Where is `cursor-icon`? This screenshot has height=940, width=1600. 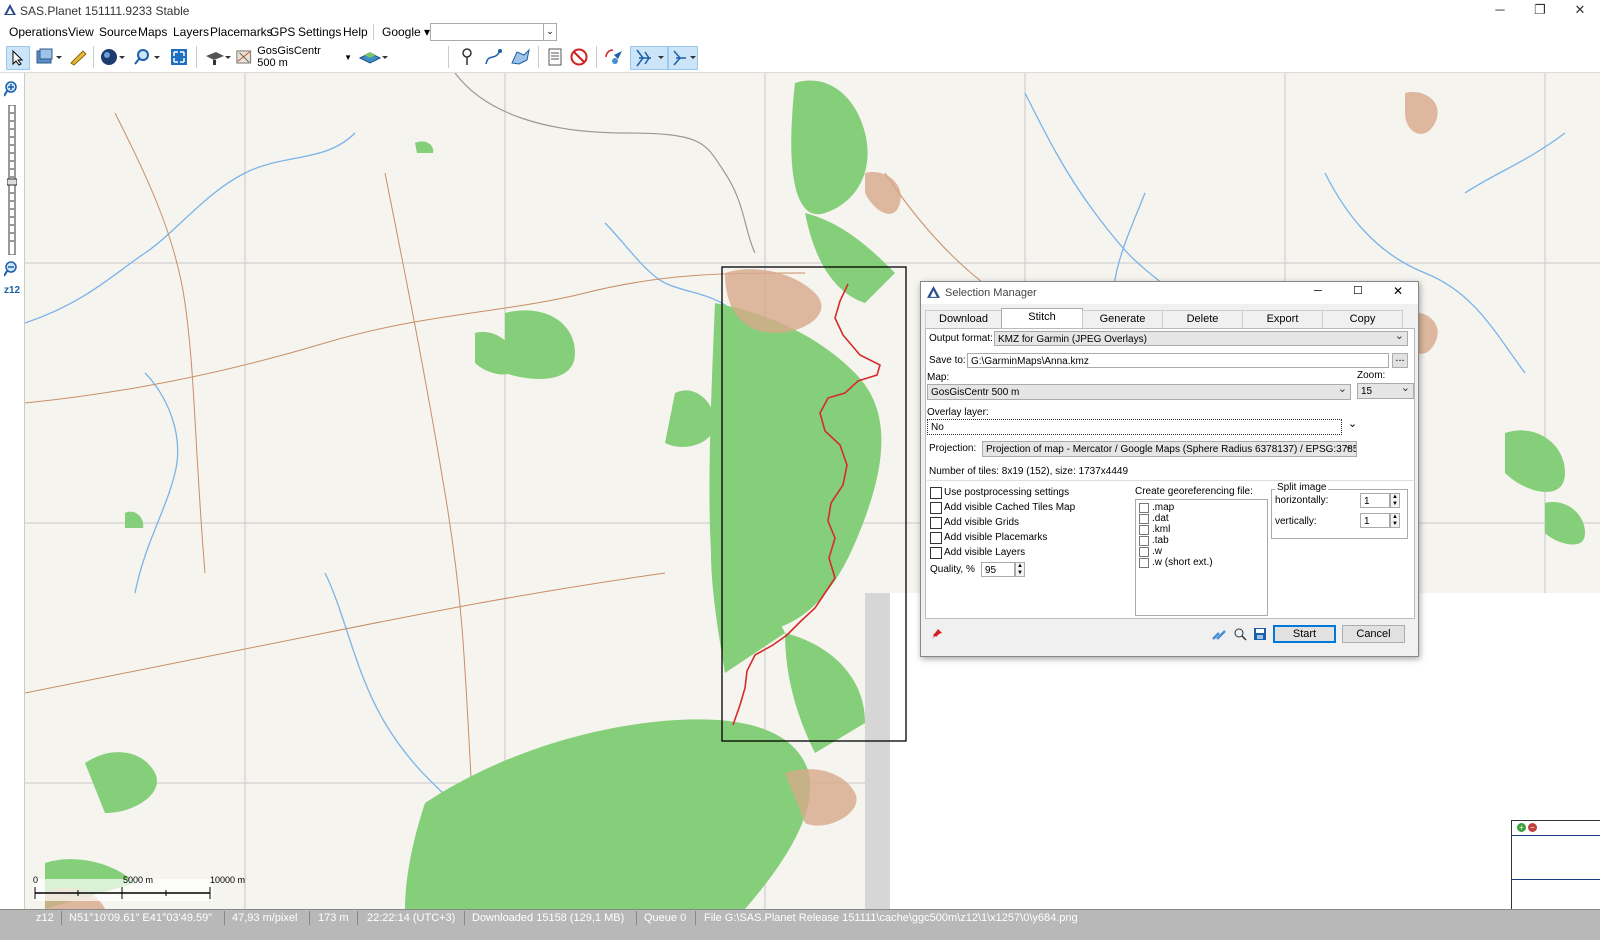
cursor-icon is located at coordinates (18, 58).